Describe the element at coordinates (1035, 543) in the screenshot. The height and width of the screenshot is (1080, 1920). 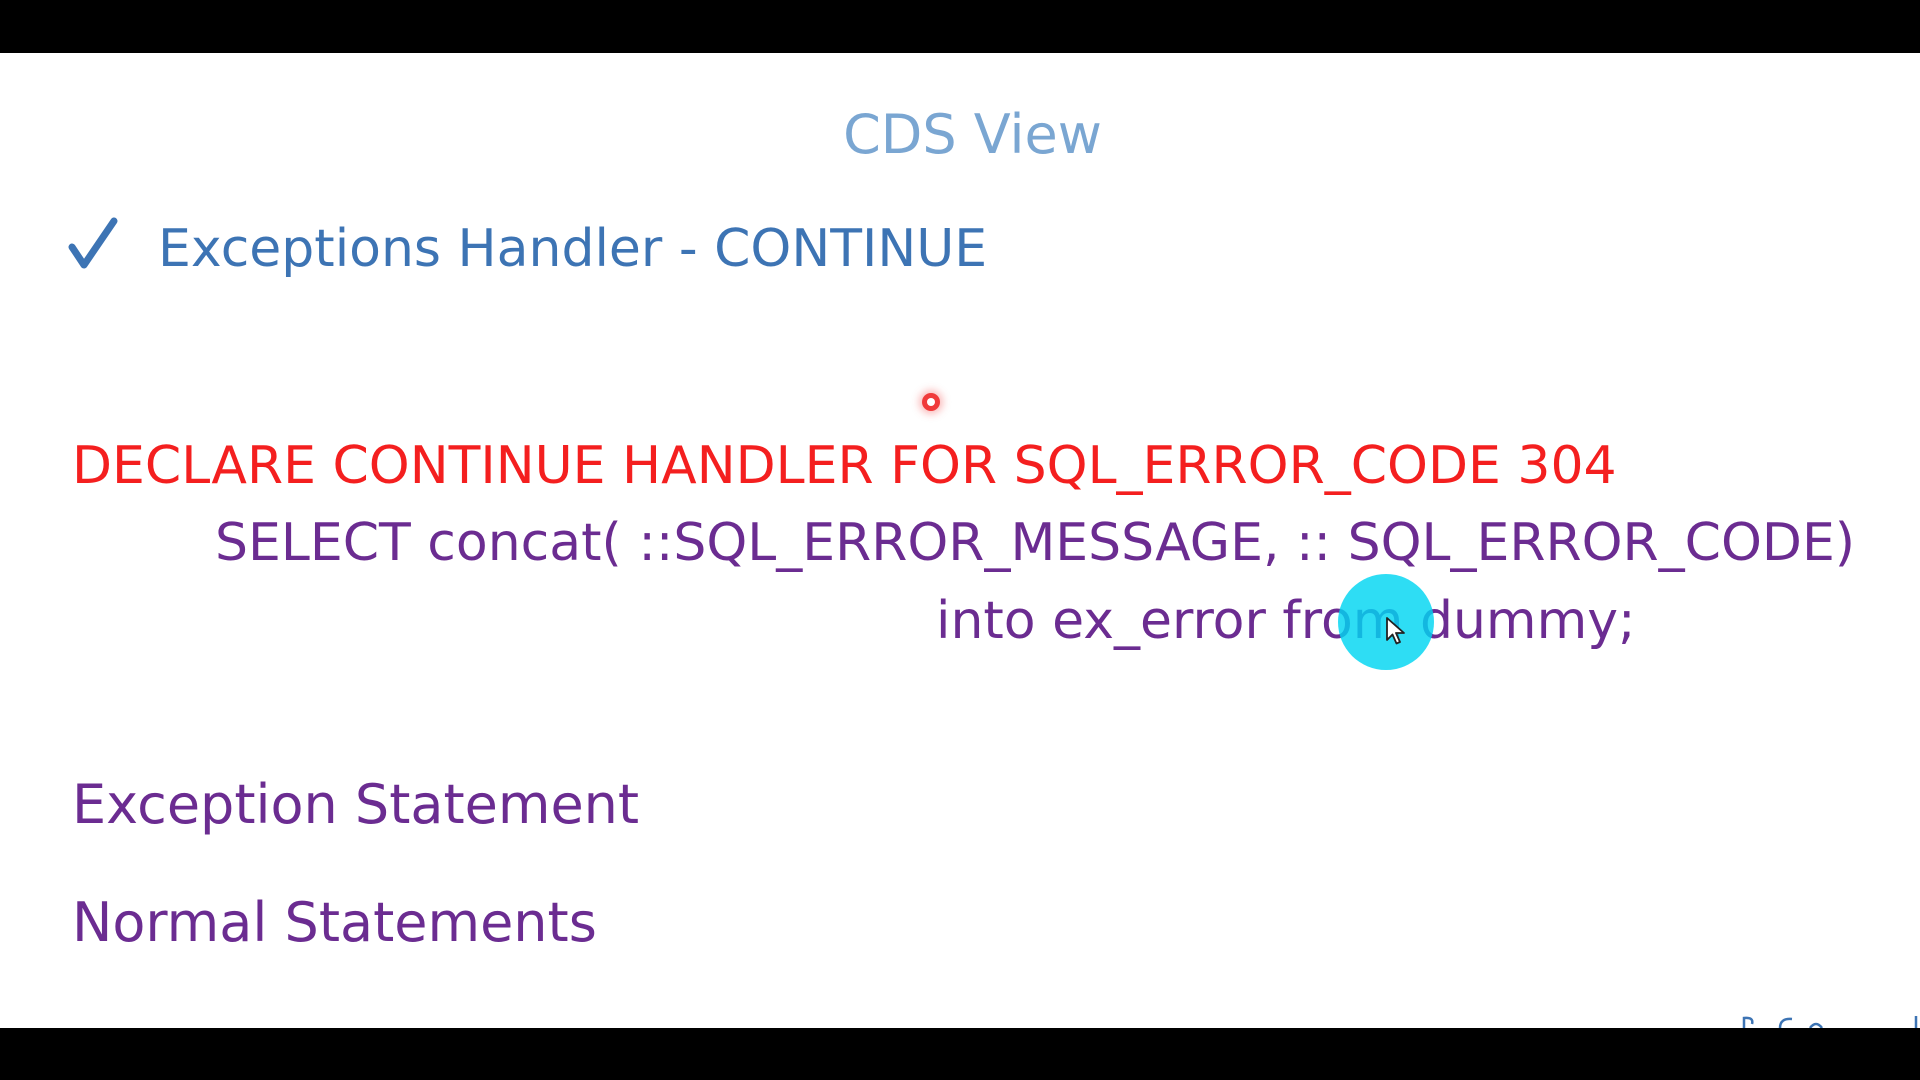
I see `select-concat-line: SELECT concat( ::SQL_ERROR_MESSAGE, :` at that location.